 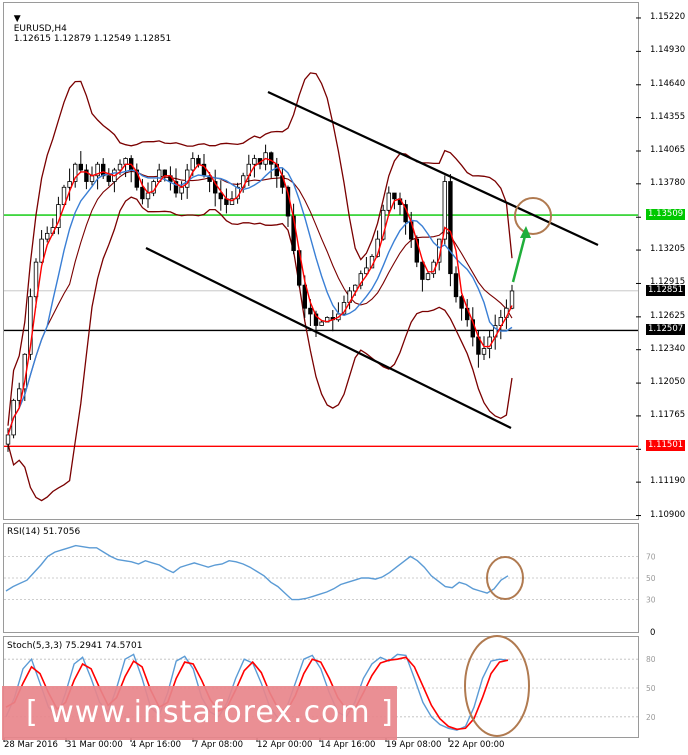 I want to click on chart-title-icon: ▼, so click(x=17, y=19).